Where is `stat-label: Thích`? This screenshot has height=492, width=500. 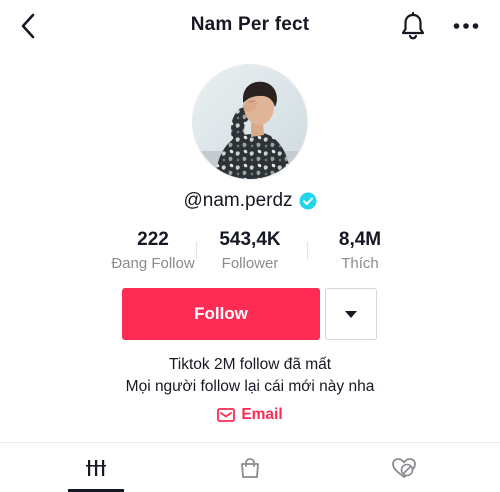
stat-label: Thích is located at coordinates (360, 263).